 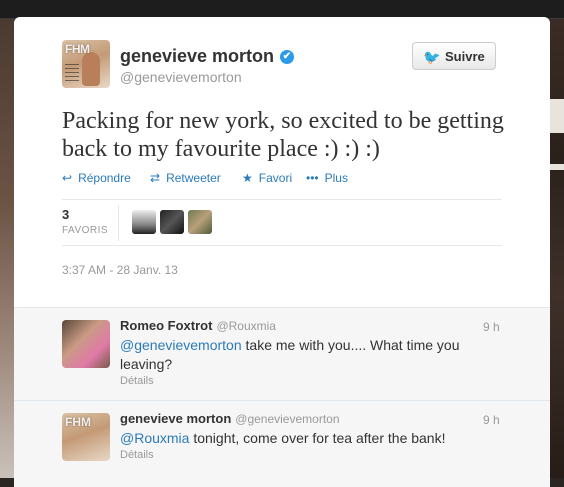 What do you see at coordinates (104, 178) in the screenshot?
I see `reply-label: Répondre` at bounding box center [104, 178].